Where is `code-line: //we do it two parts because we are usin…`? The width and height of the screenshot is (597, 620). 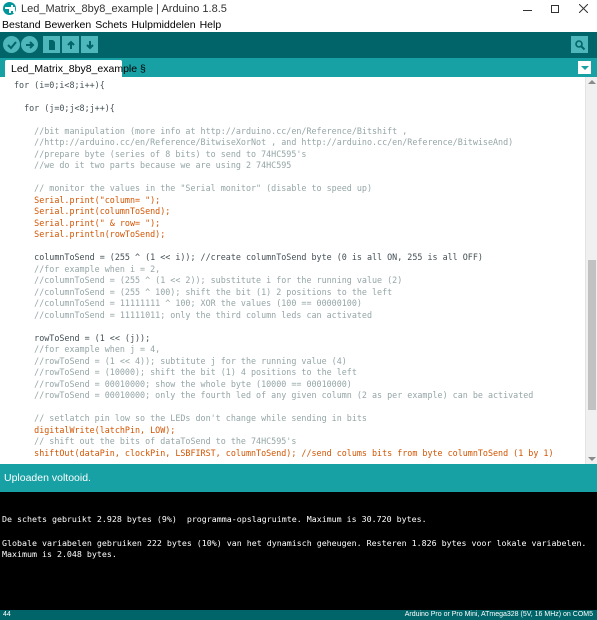
code-line: //we do it two parts because we are usin… is located at coordinates (153, 165).